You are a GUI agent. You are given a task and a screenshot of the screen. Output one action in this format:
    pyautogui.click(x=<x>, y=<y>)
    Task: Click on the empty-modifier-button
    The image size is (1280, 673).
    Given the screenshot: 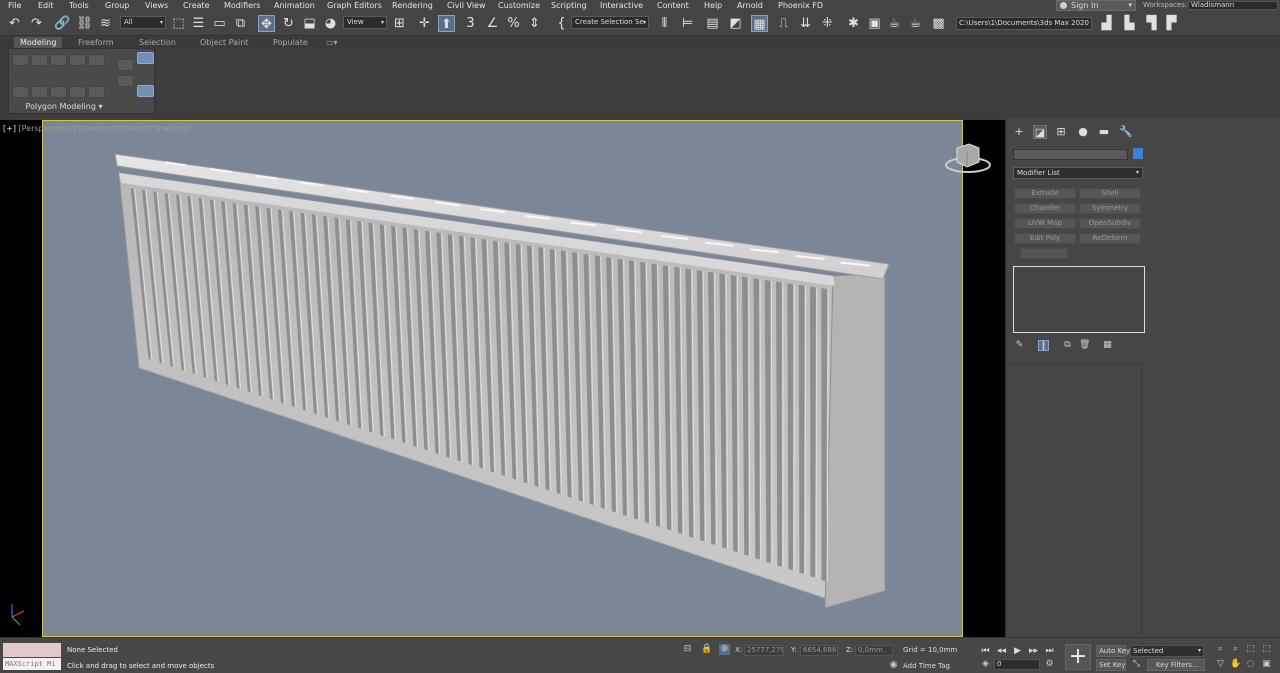 What is the action you would take?
    pyautogui.click(x=1044, y=253)
    